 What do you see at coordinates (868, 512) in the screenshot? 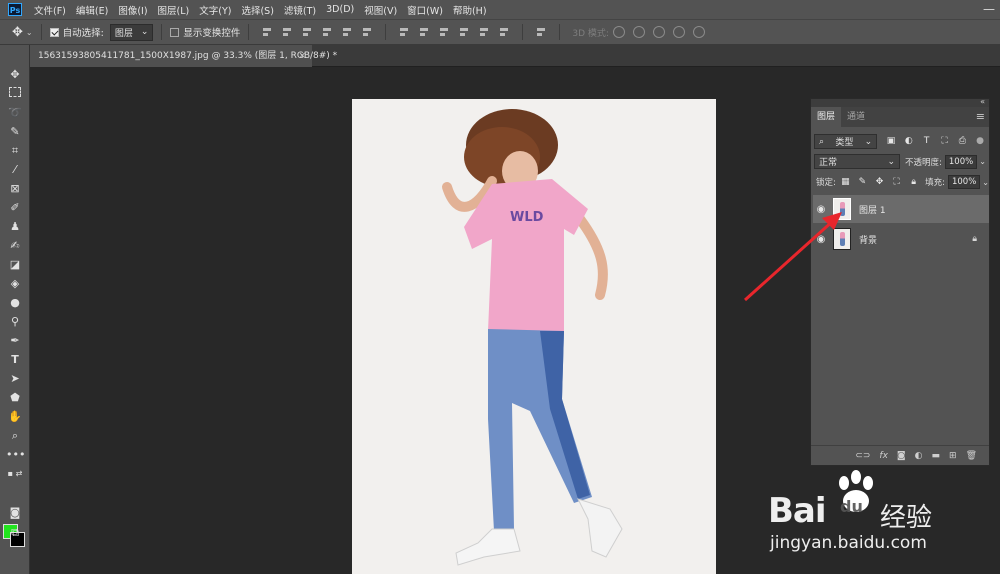
I see `baidu-watermark: Bai du 经验 jingyan.baidu.com` at bounding box center [868, 512].